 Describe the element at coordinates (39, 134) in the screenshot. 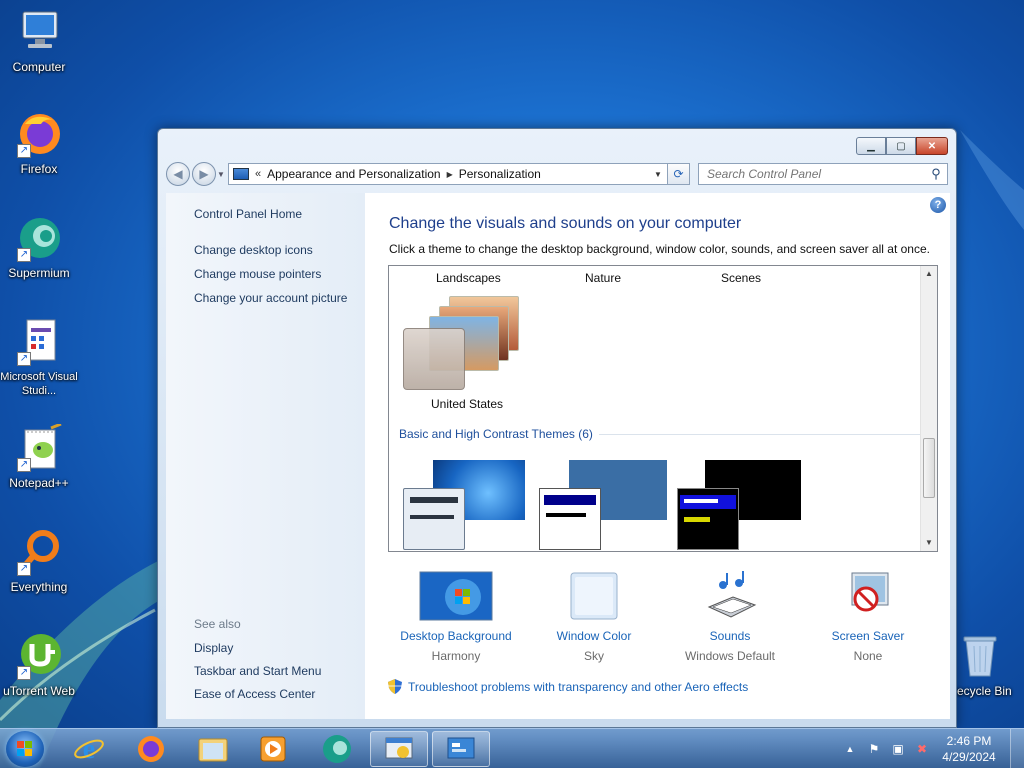

I see `firefox-icon: ↗` at that location.